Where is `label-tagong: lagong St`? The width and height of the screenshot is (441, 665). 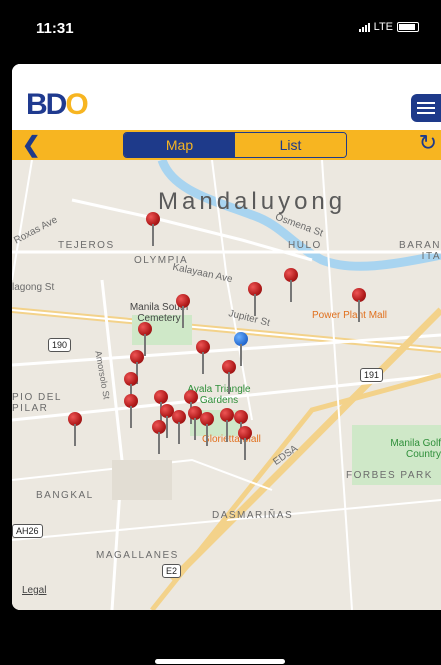 label-tagong: lagong St is located at coordinates (33, 287).